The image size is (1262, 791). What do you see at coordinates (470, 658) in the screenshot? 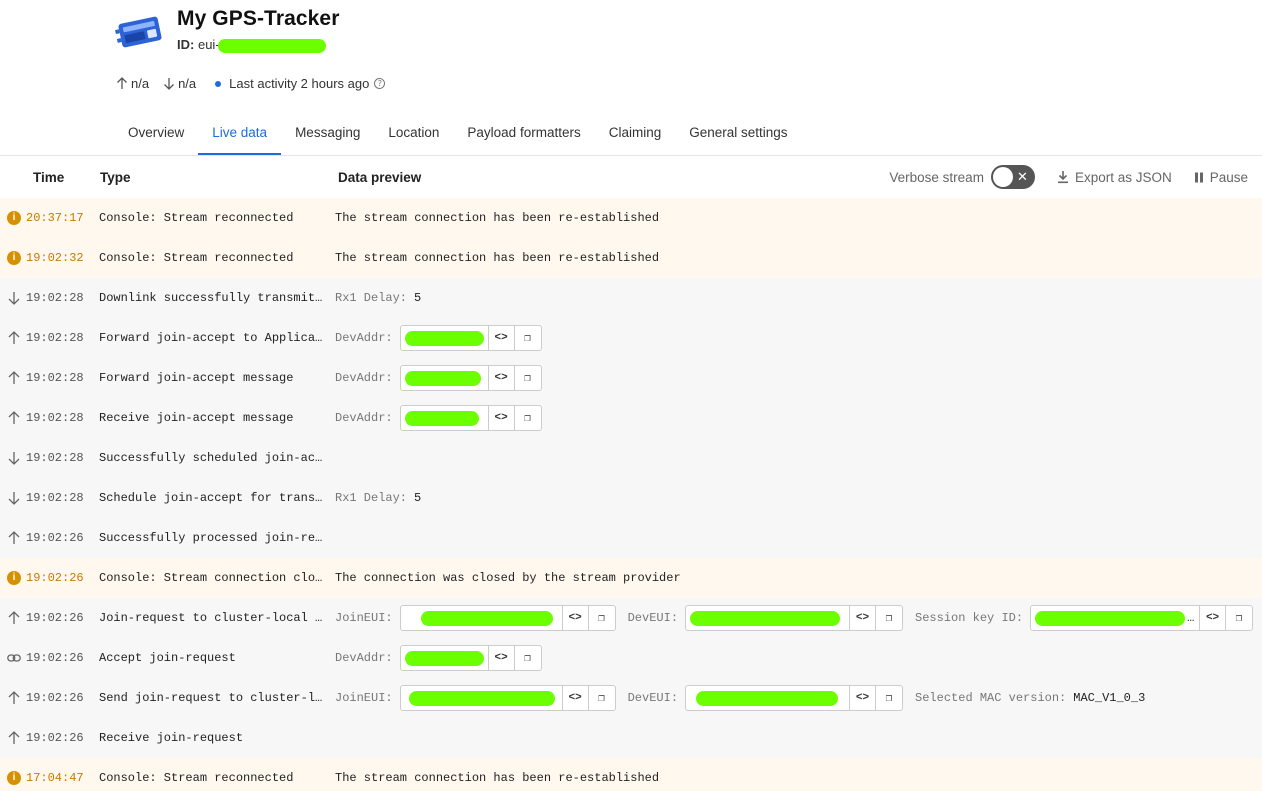
I see `devaddr-field: <> ❐` at bounding box center [470, 658].